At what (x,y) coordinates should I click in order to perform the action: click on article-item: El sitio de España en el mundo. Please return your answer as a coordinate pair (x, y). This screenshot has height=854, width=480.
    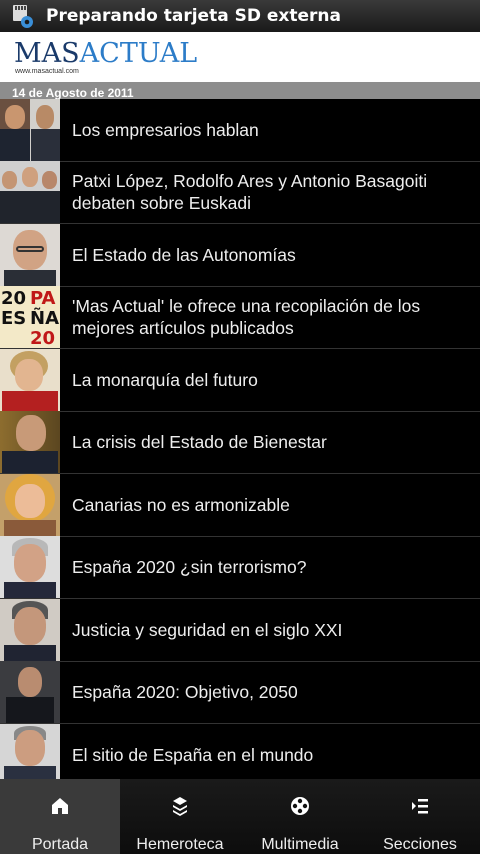
    Looking at the image, I should click on (240, 751).